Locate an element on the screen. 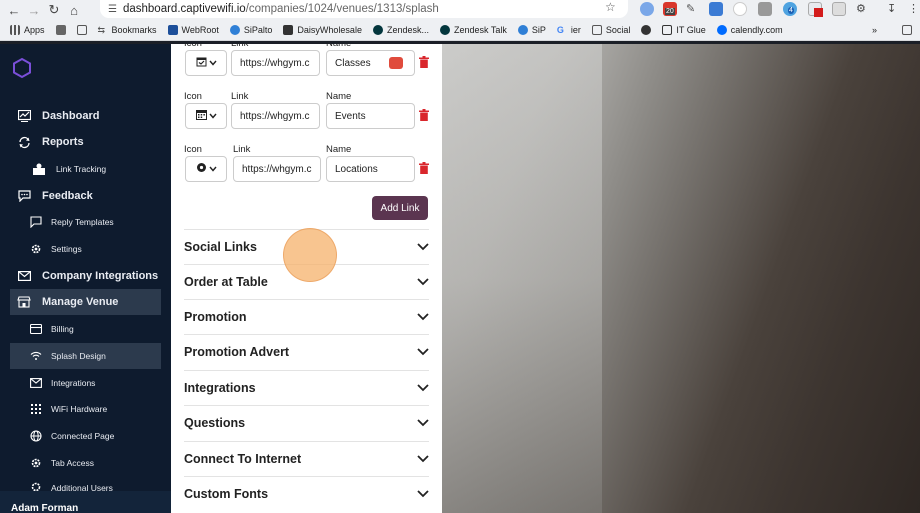  sidebar-item-manage-venue: Manage Venue is located at coordinates (85, 302).